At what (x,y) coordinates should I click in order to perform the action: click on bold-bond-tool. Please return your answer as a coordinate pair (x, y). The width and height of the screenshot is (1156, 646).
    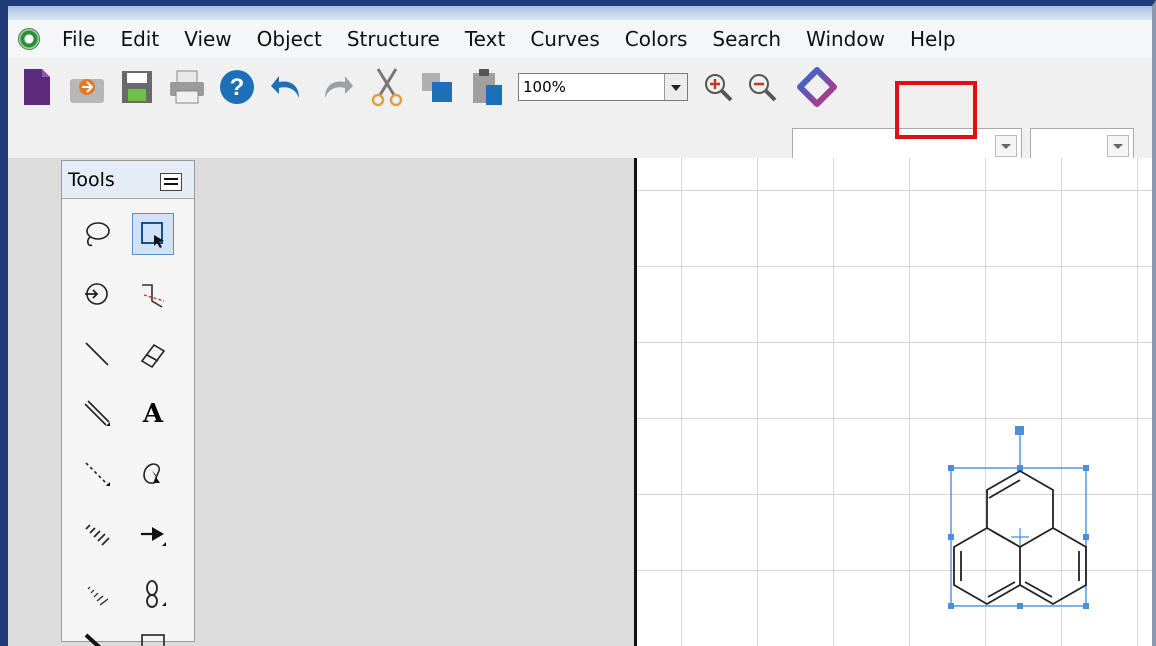
    Looking at the image, I should click on (97, 633).